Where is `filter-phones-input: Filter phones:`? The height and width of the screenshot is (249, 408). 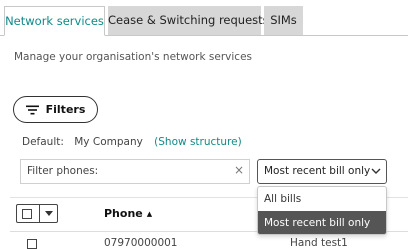 filter-phones-input: Filter phones: is located at coordinates (135, 171).